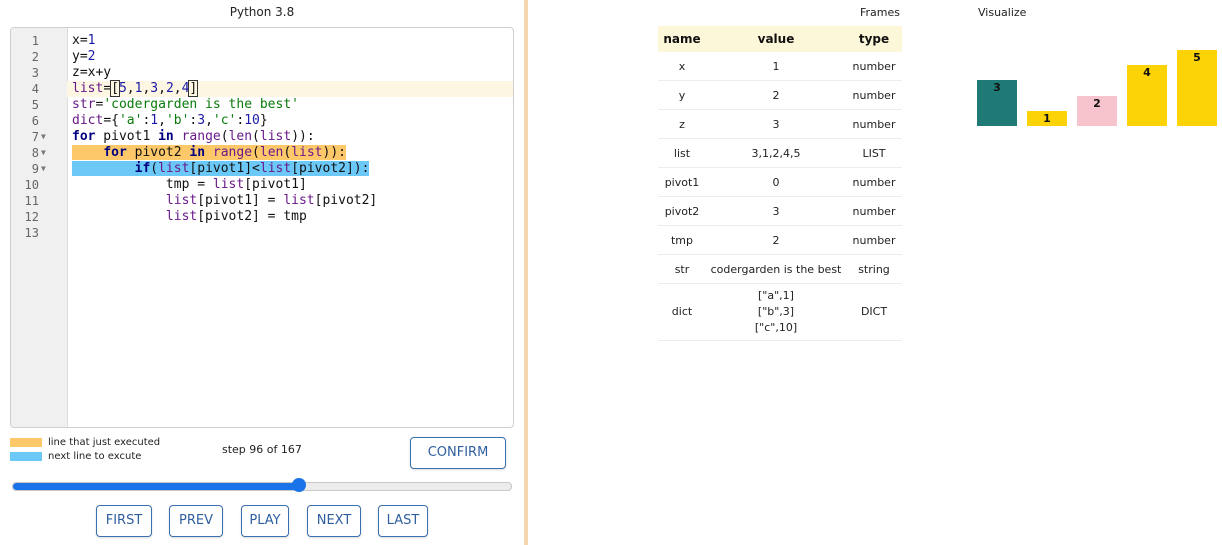 This screenshot has height=545, width=1222. Describe the element at coordinates (31, 217) in the screenshot. I see `line-number-text: 12` at that location.